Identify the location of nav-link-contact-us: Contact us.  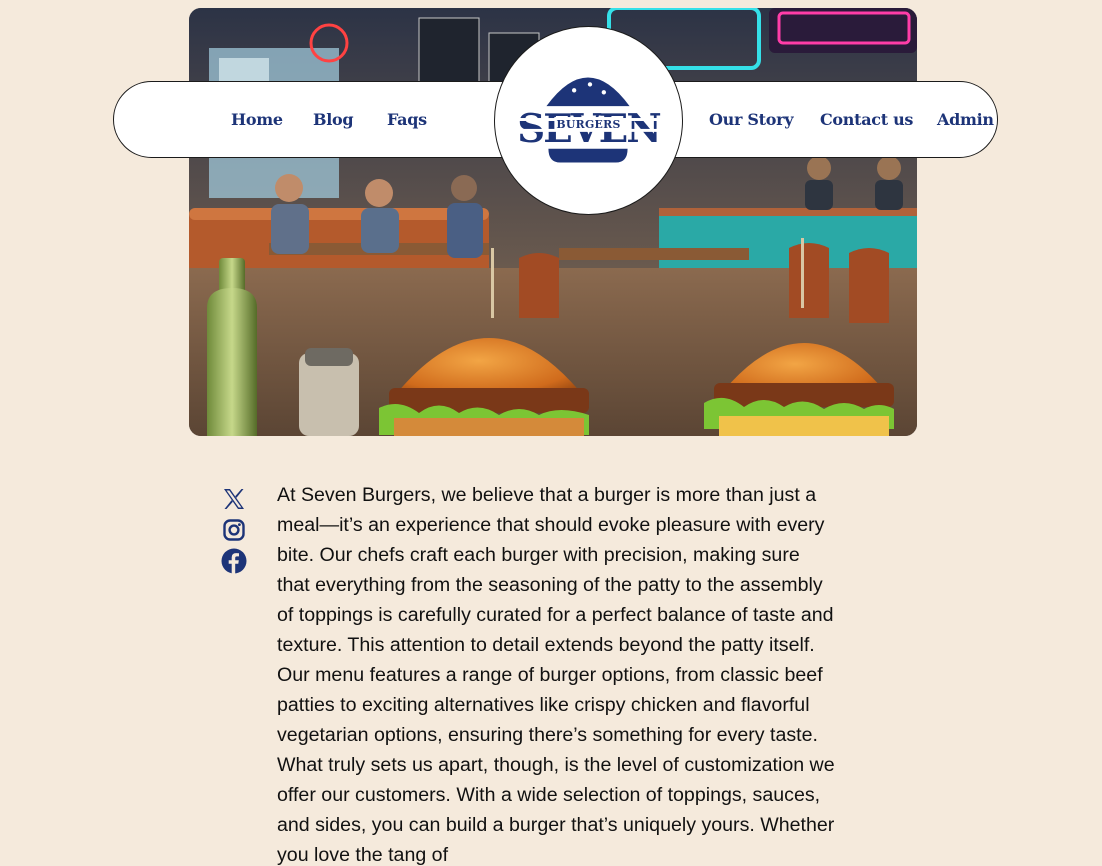
(866, 119).